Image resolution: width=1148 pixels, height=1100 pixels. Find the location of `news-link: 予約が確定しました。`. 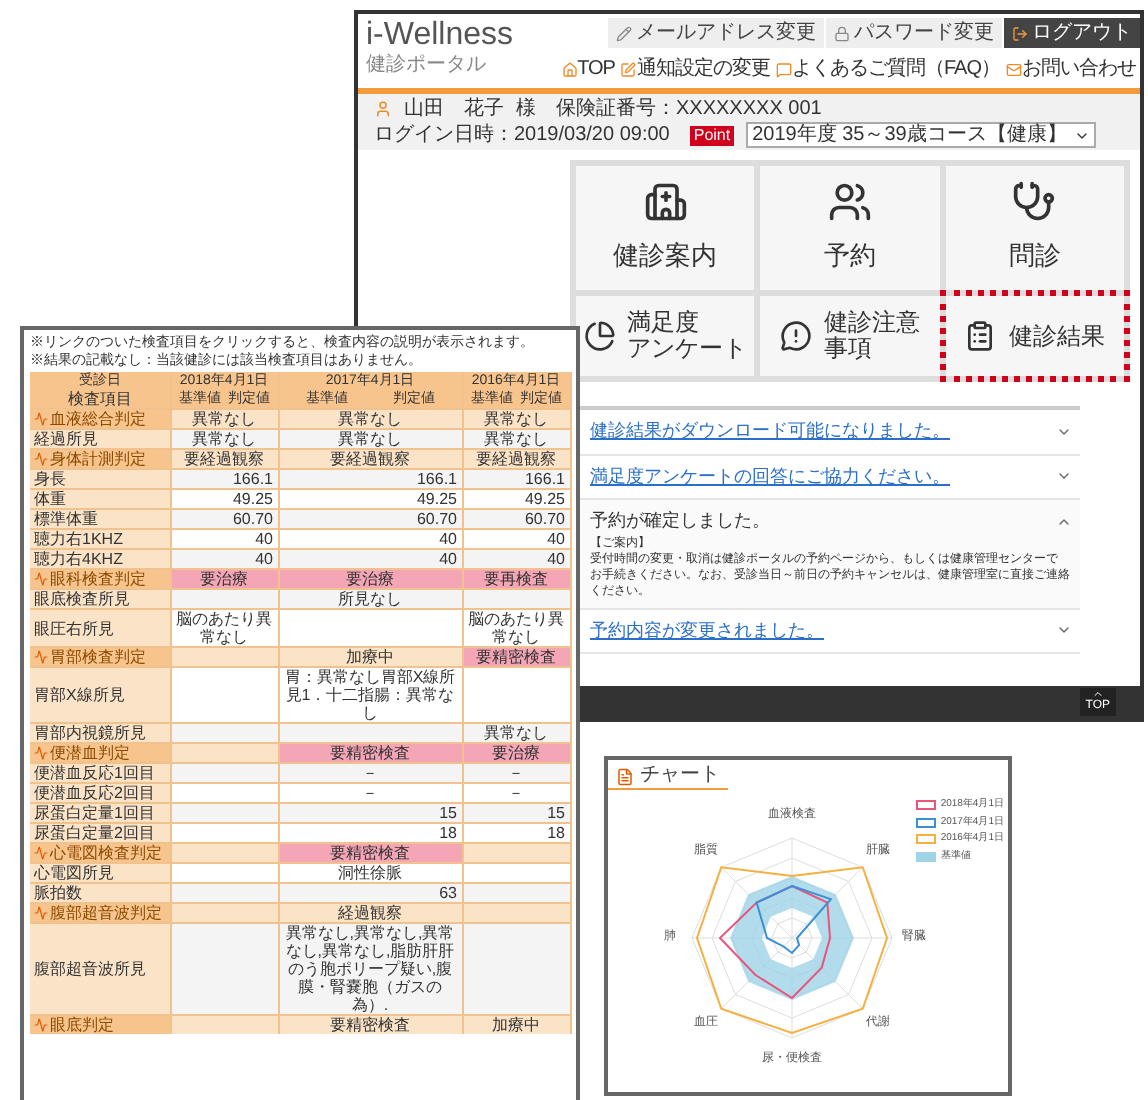

news-link: 予約が確定しました。 is located at coordinates (680, 521).